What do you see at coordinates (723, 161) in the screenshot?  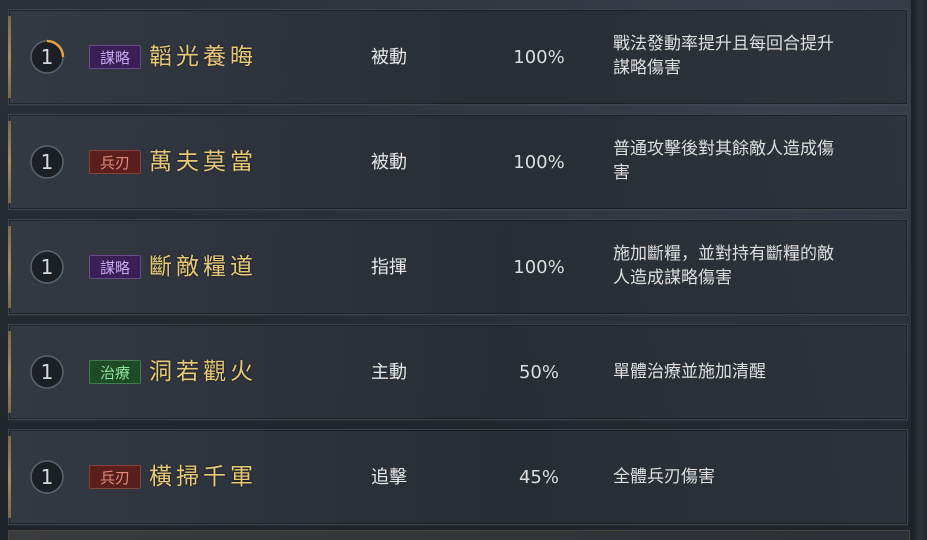 I see `skill-description: 普通攻擊後對其餘敵人造成傷 害` at bounding box center [723, 161].